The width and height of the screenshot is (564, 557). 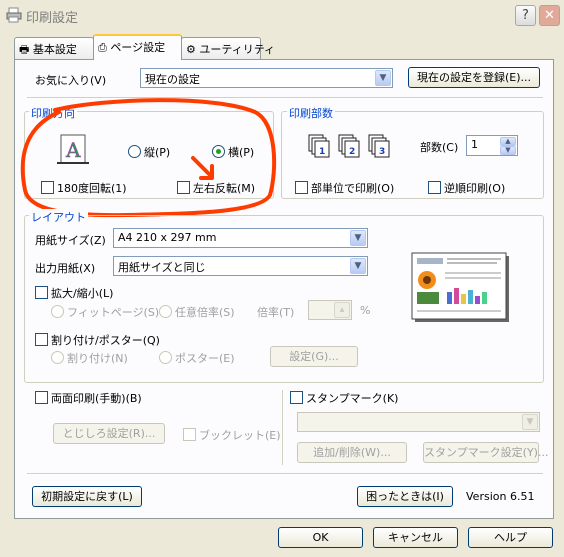 I want to click on stamp-select: ▼, so click(x=418, y=422).